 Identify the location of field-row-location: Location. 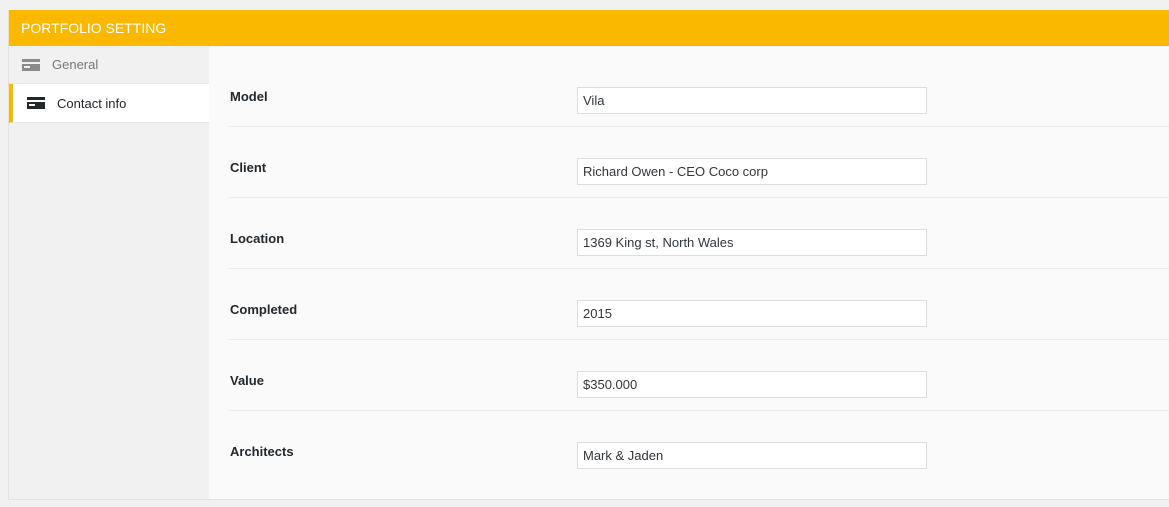
(699, 233).